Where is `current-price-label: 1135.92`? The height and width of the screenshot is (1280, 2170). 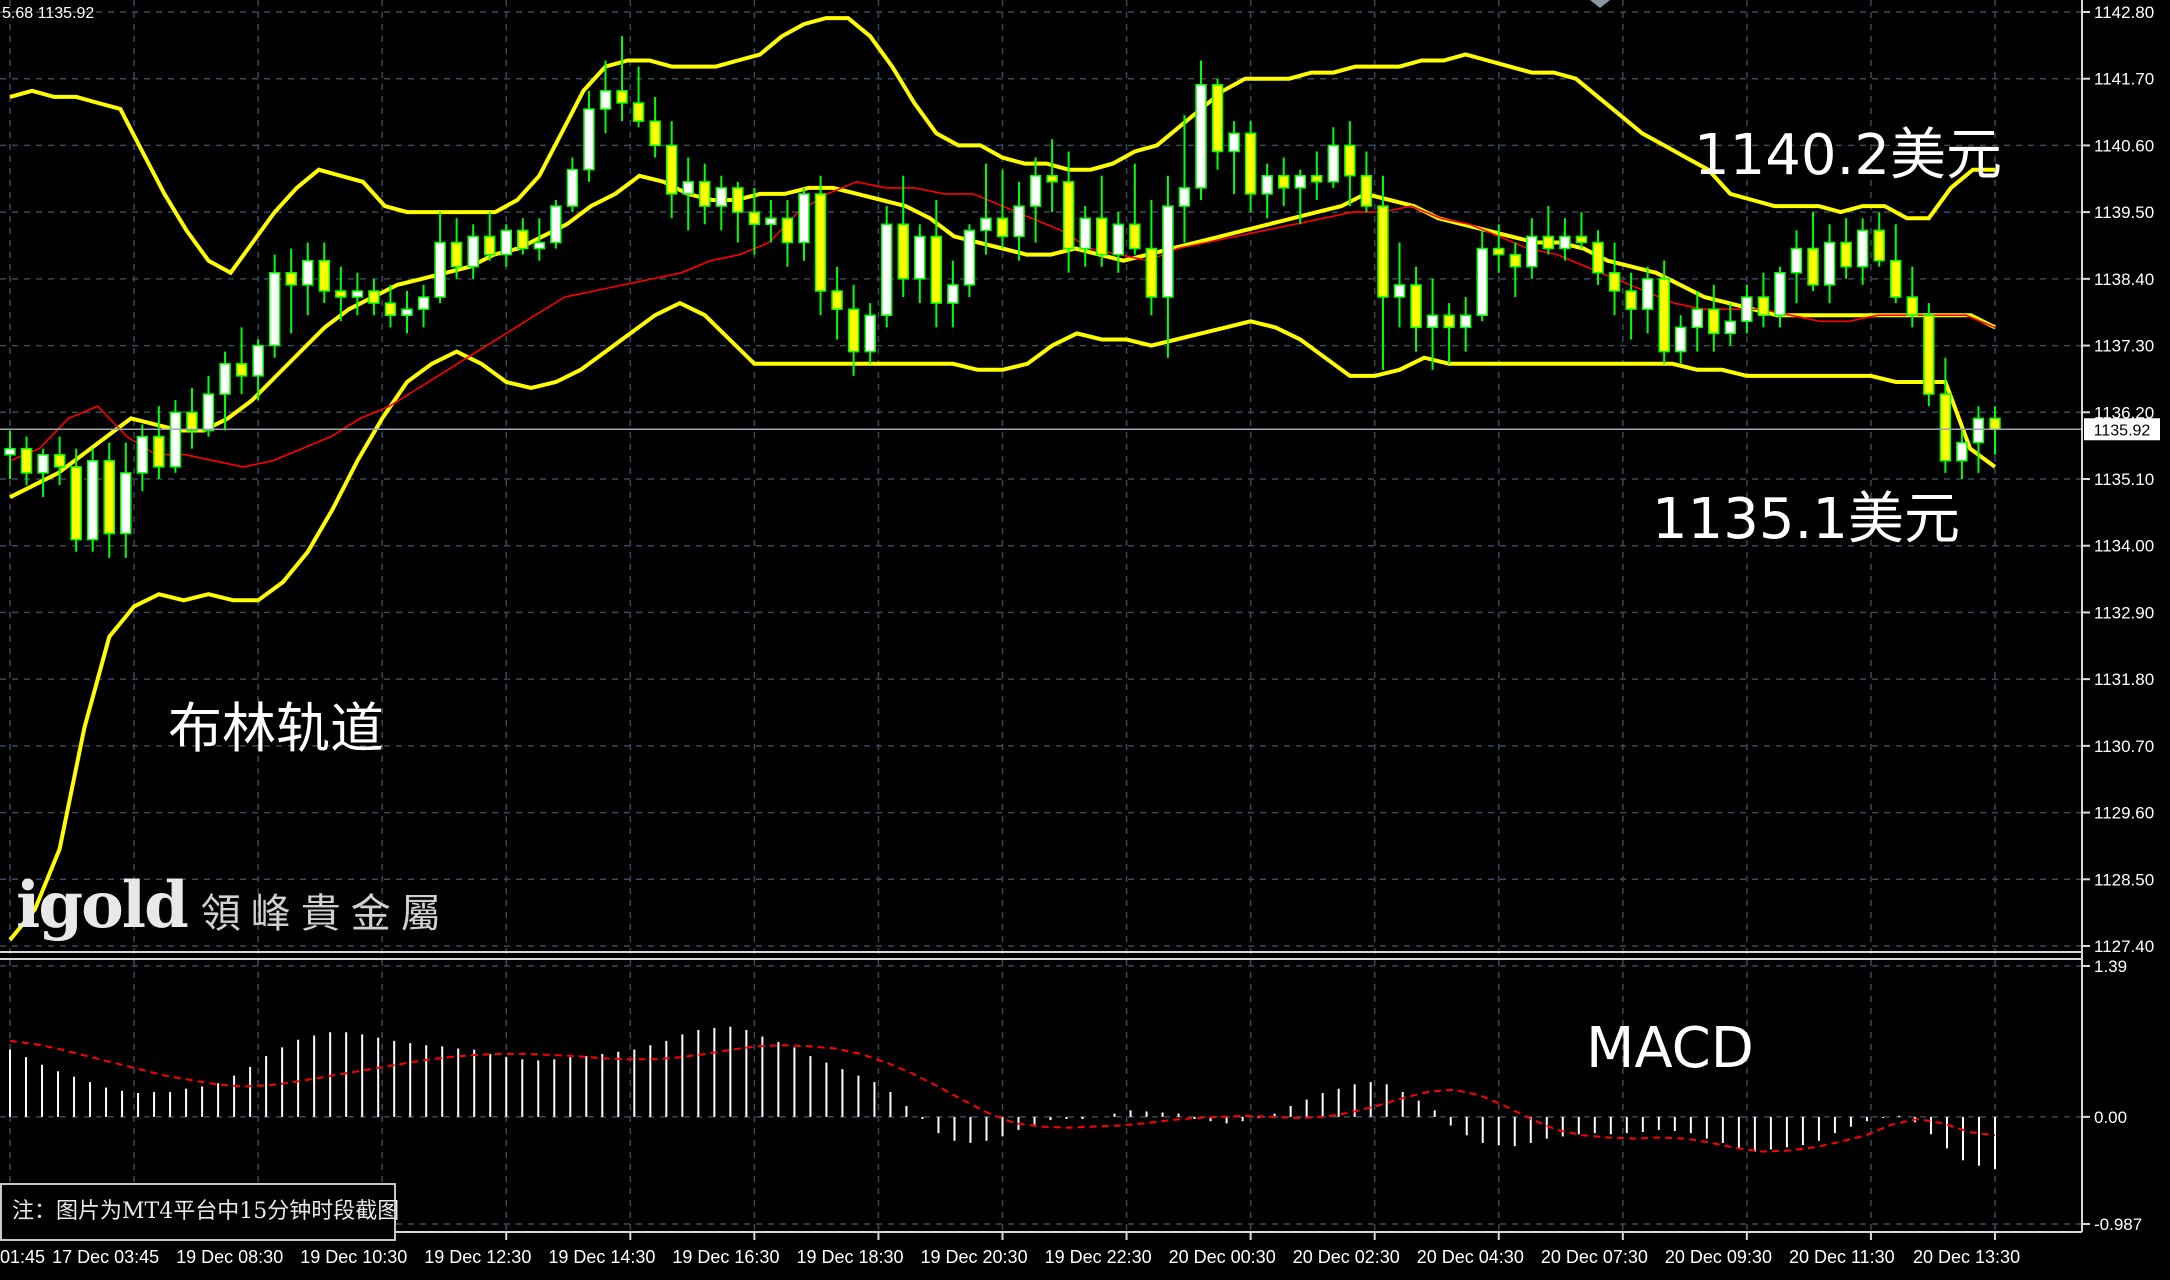
current-price-label: 1135.92 is located at coordinates (2122, 430).